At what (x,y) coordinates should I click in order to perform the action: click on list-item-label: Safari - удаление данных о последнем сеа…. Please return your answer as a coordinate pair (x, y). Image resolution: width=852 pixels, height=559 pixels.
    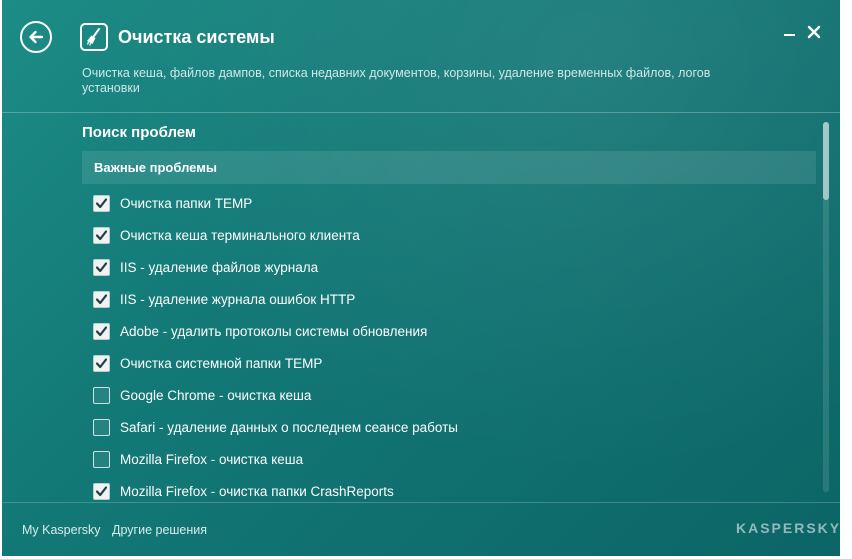
    Looking at the image, I should click on (289, 427).